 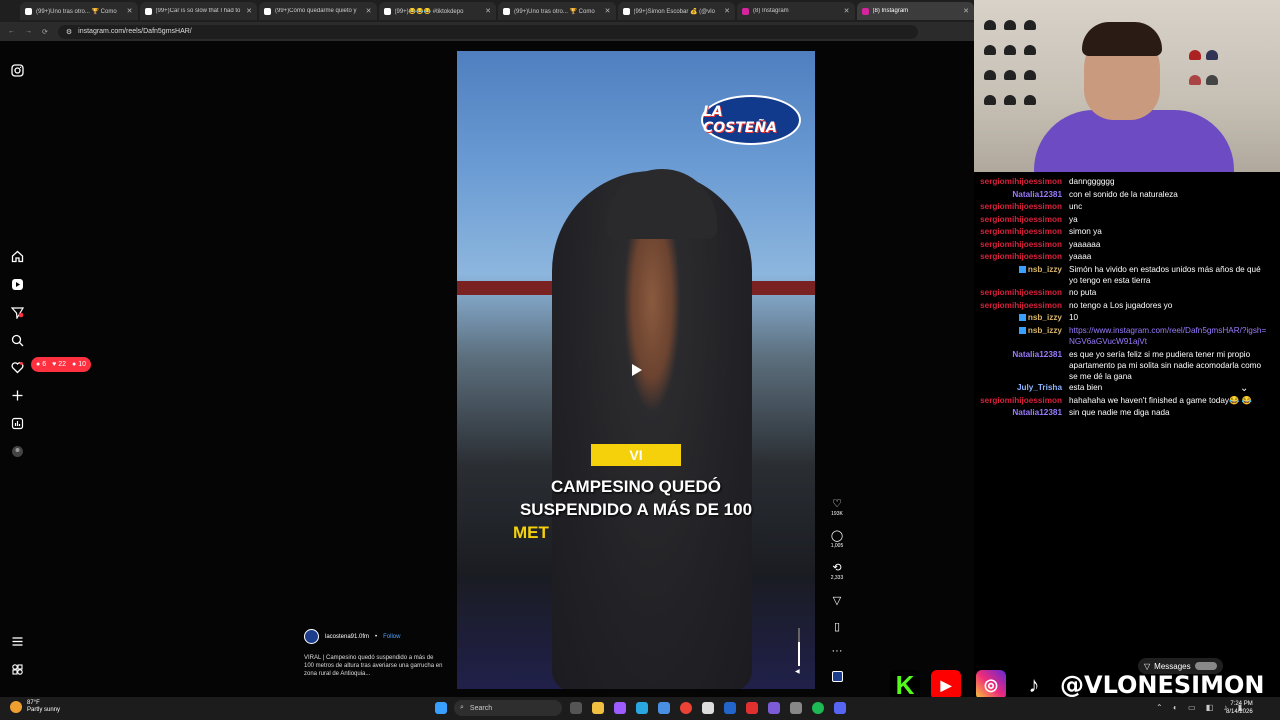 I want to click on more-icon: ···, so click(x=837, y=651).